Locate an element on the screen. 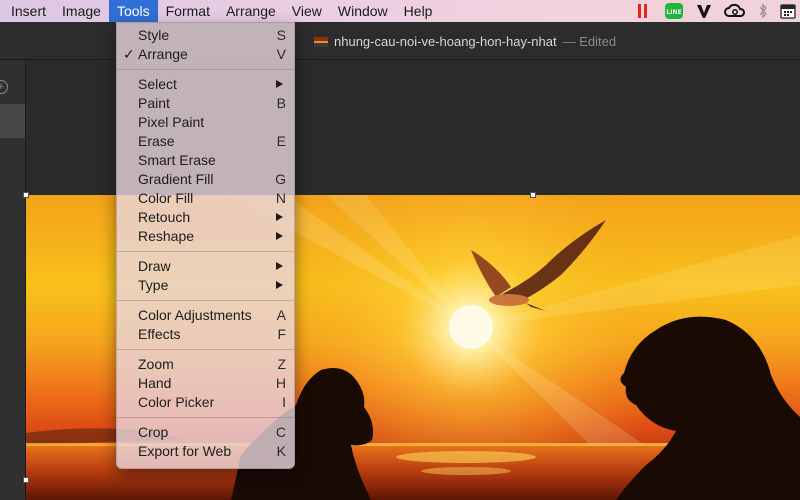 The image size is (800, 500). document-thumbnail-icon is located at coordinates (321, 41).